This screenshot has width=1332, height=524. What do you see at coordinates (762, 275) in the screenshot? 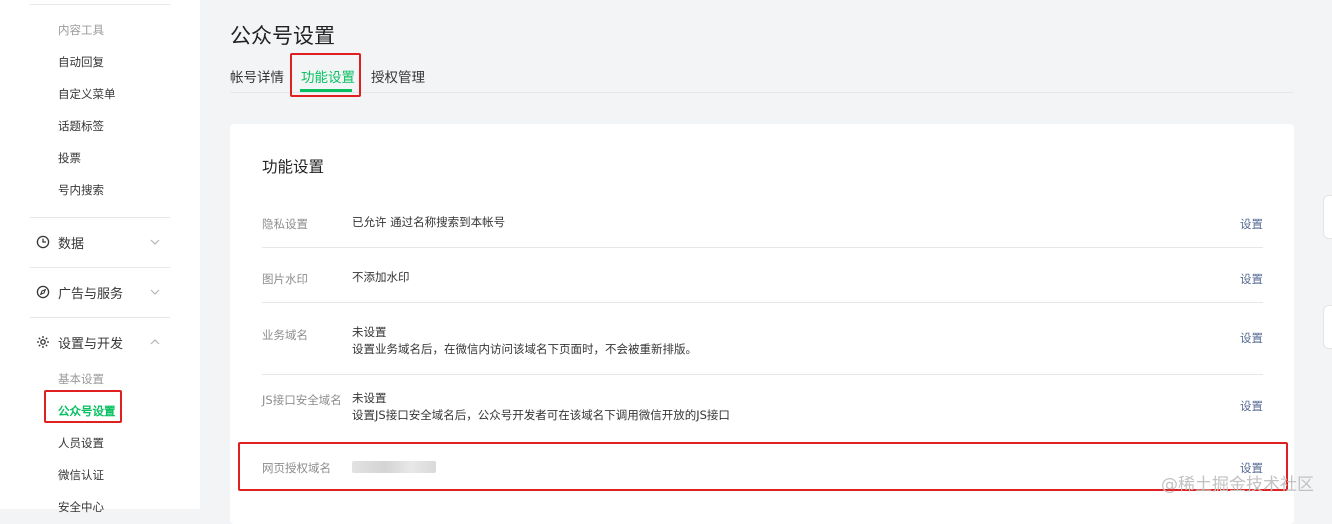
I see `settings-row-watermark: 图片水印 不添加水印 设置` at bounding box center [762, 275].